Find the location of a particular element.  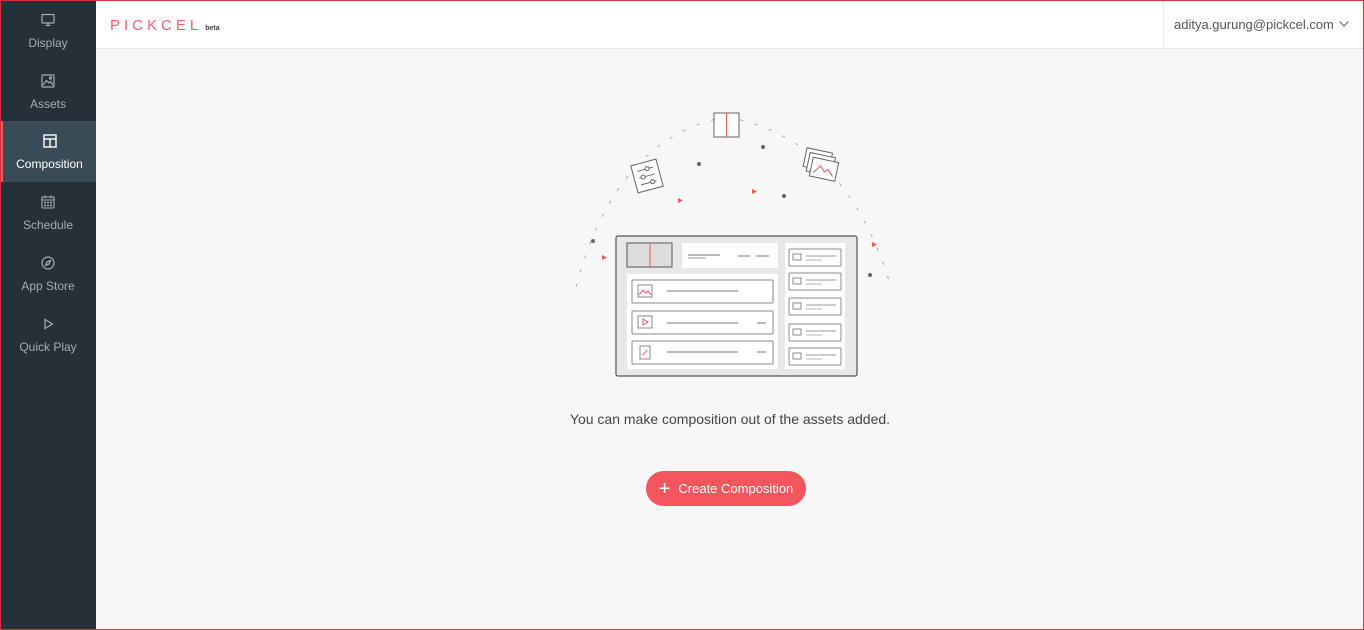

sidebar-item-display: Display is located at coordinates (48, 30).